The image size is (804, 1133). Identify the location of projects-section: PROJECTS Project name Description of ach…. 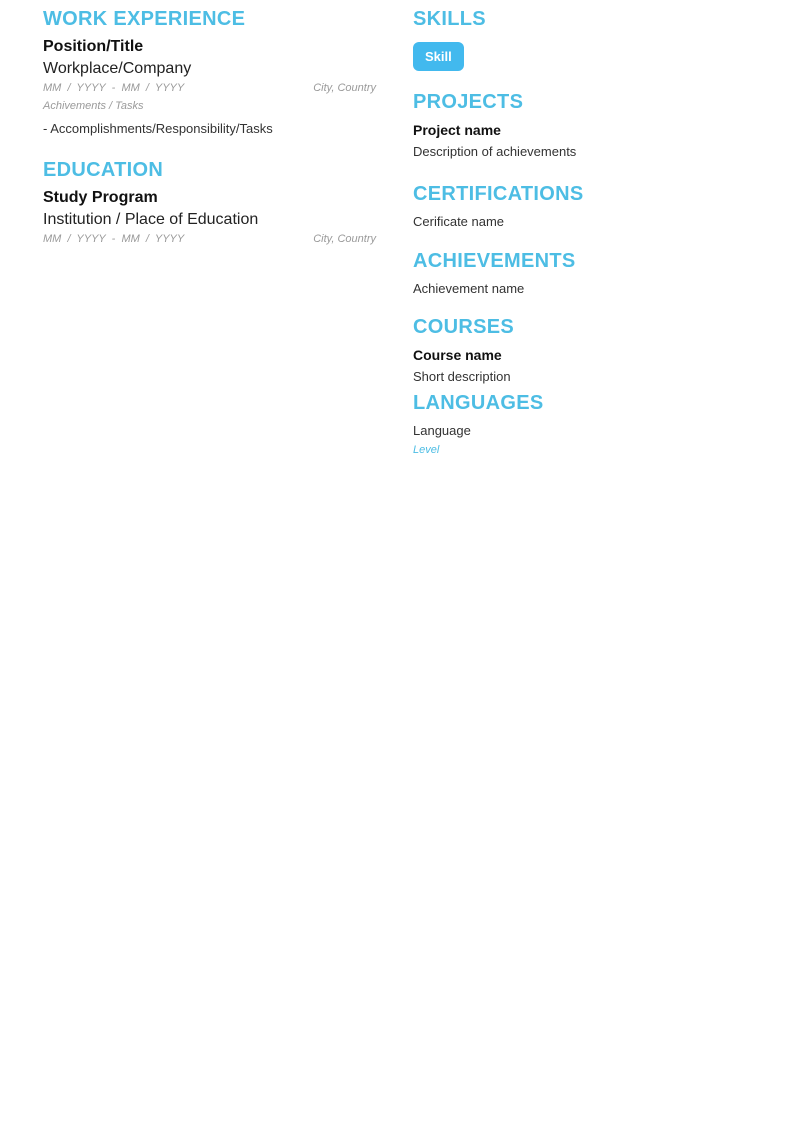
(588, 125).